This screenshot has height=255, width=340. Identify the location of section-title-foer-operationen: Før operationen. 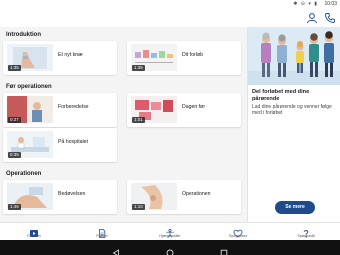
(29, 87).